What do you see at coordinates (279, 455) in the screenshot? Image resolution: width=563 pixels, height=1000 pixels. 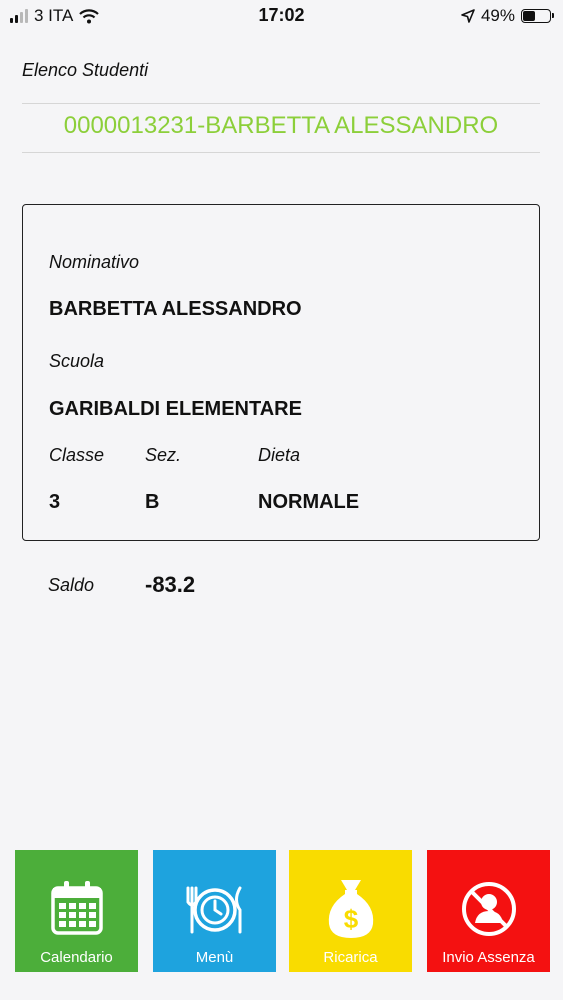 I see `dieta-label: Dieta` at bounding box center [279, 455].